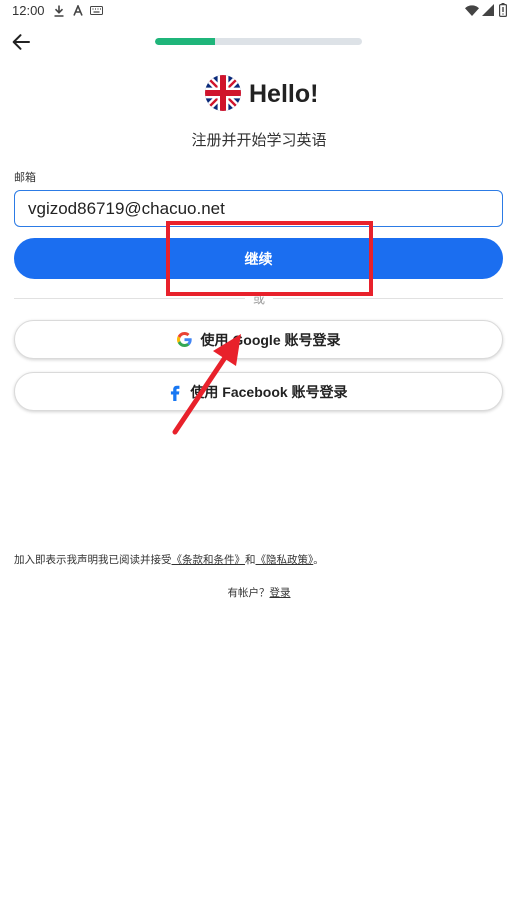  What do you see at coordinates (209, 560) in the screenshot?
I see `terms-link: 《条款和条件》` at bounding box center [209, 560].